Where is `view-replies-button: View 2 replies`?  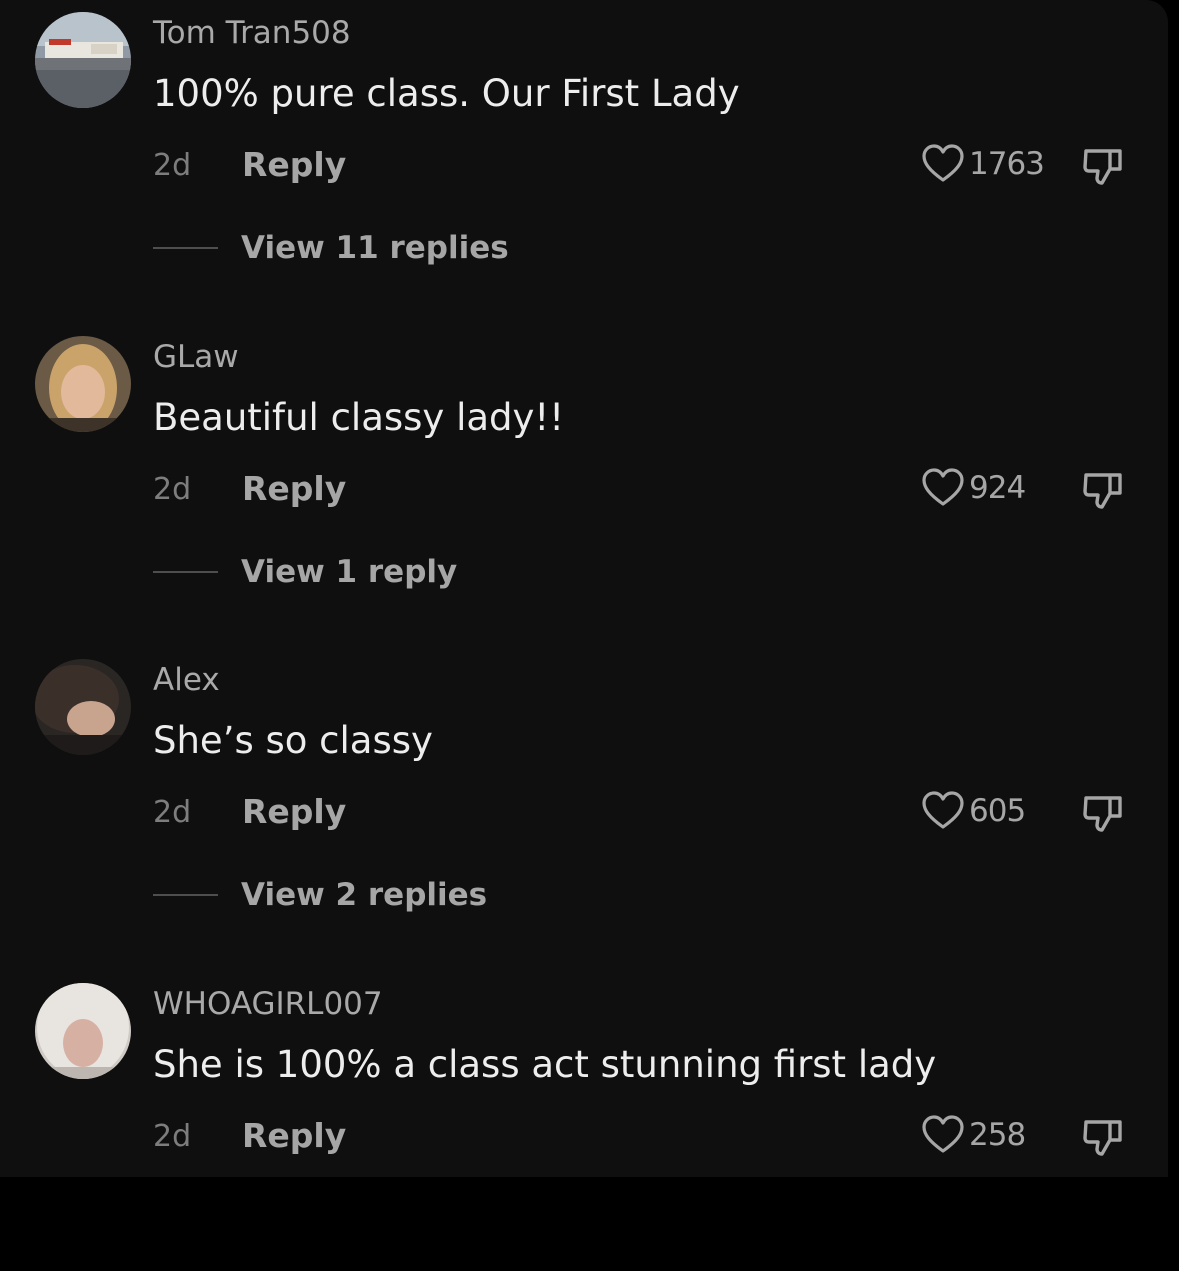 view-replies-button: View 2 replies is located at coordinates (320, 895).